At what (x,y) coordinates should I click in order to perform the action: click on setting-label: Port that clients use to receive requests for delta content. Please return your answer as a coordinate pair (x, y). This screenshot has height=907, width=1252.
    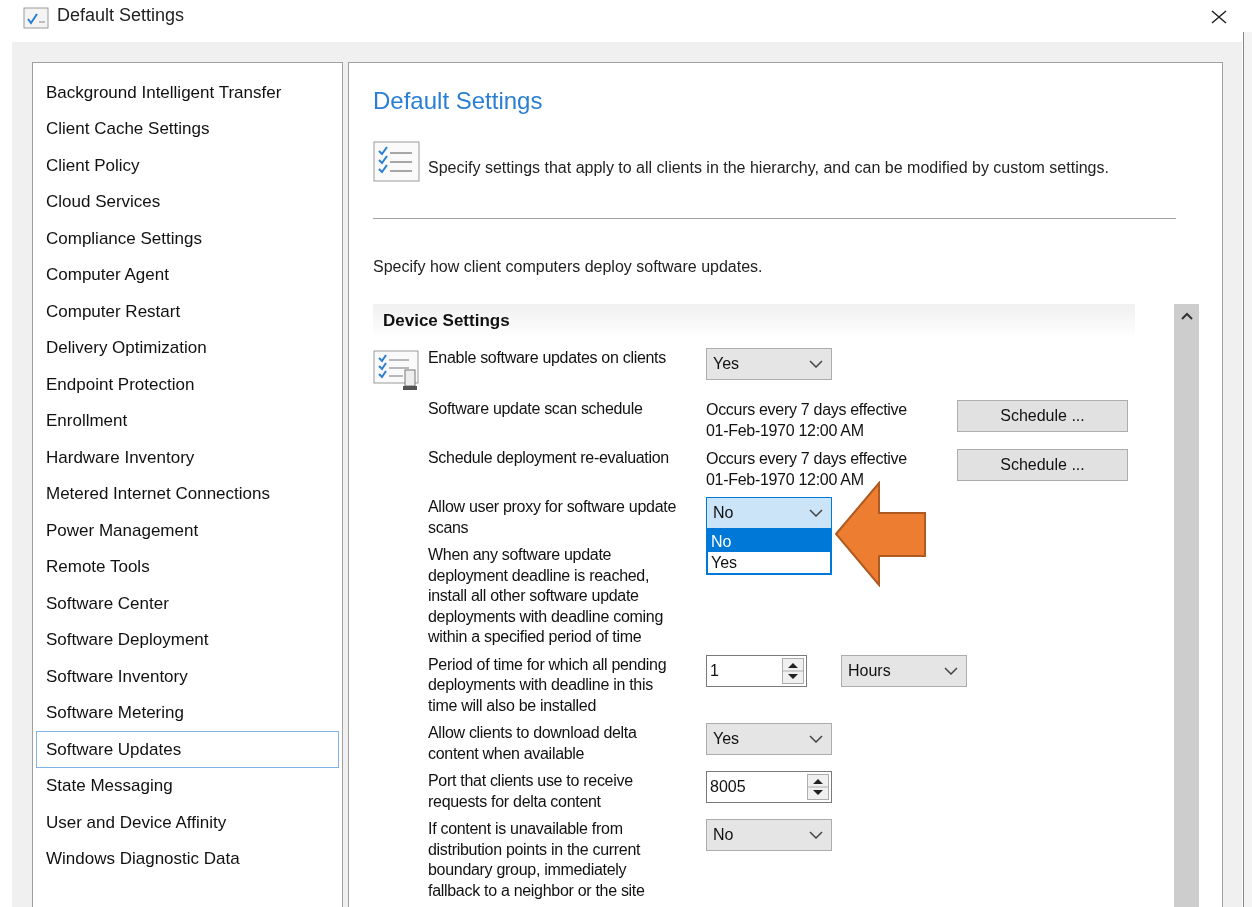
    Looking at the image, I should click on (531, 791).